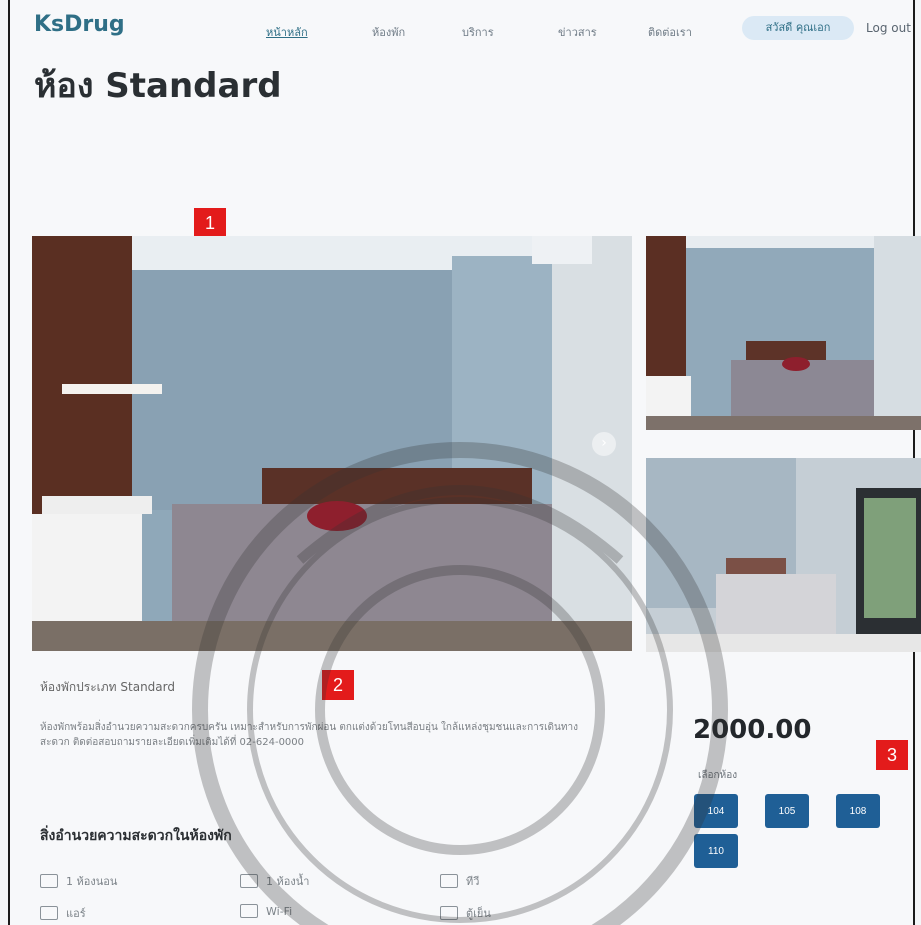 Image resolution: width=921 pixels, height=925 pixels. Describe the element at coordinates (449, 913) in the screenshot. I see `fridge-icon` at that location.